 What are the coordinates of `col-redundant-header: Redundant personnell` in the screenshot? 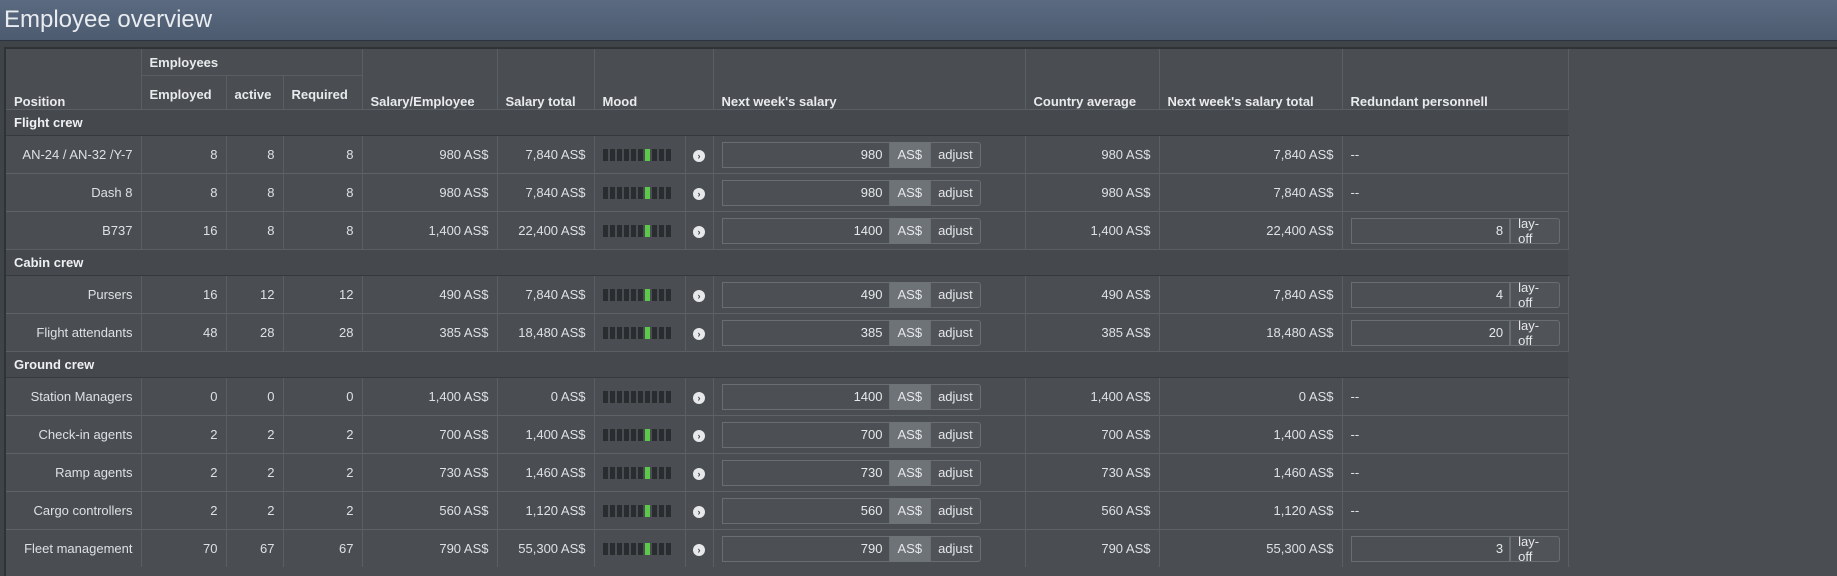 It's located at (1455, 79).